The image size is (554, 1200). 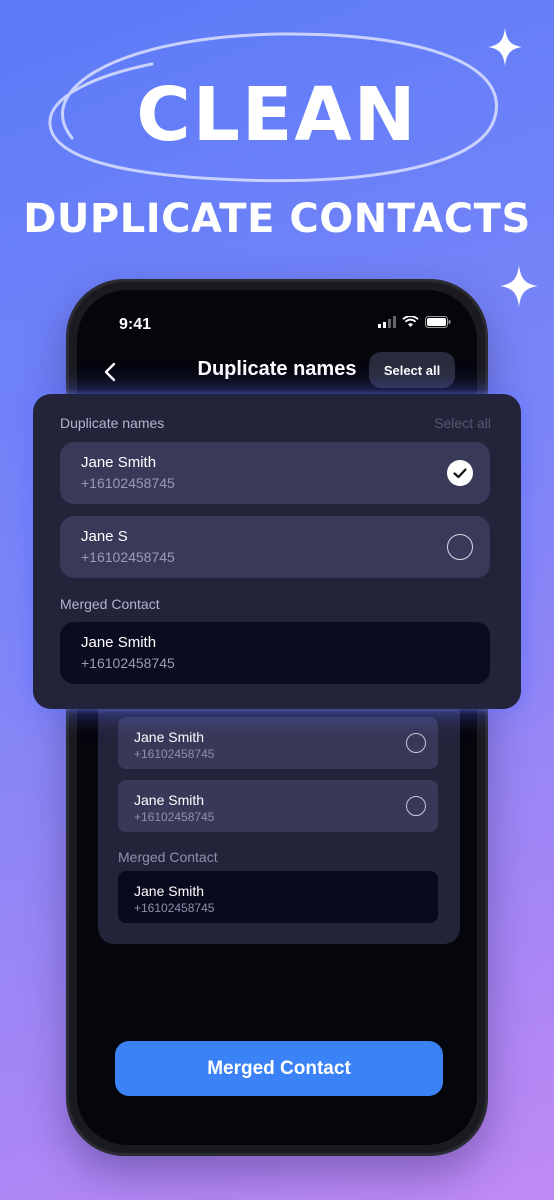 What do you see at coordinates (104, 536) in the screenshot?
I see `contact-name: Jane S` at bounding box center [104, 536].